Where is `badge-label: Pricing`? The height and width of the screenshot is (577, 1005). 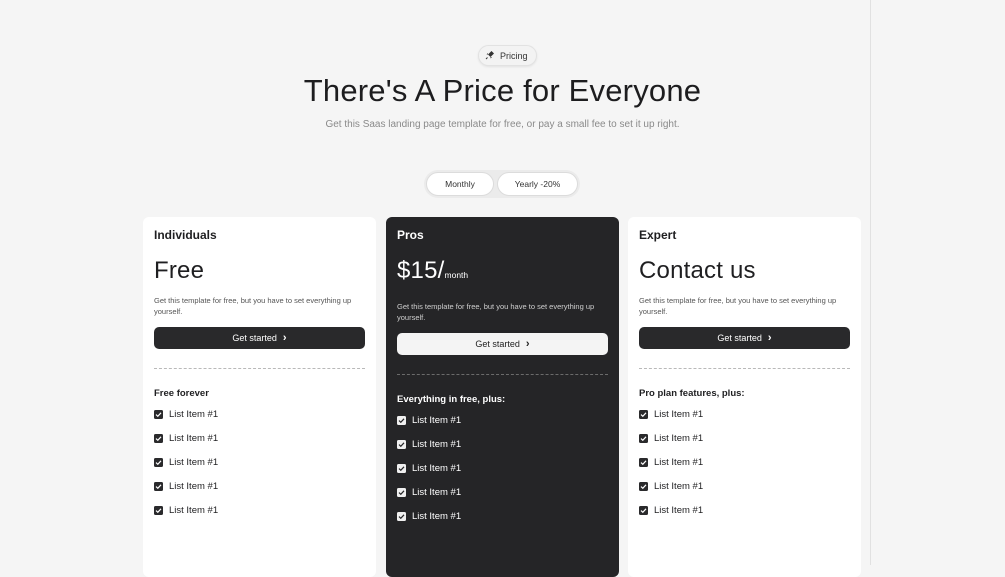 badge-label: Pricing is located at coordinates (514, 55).